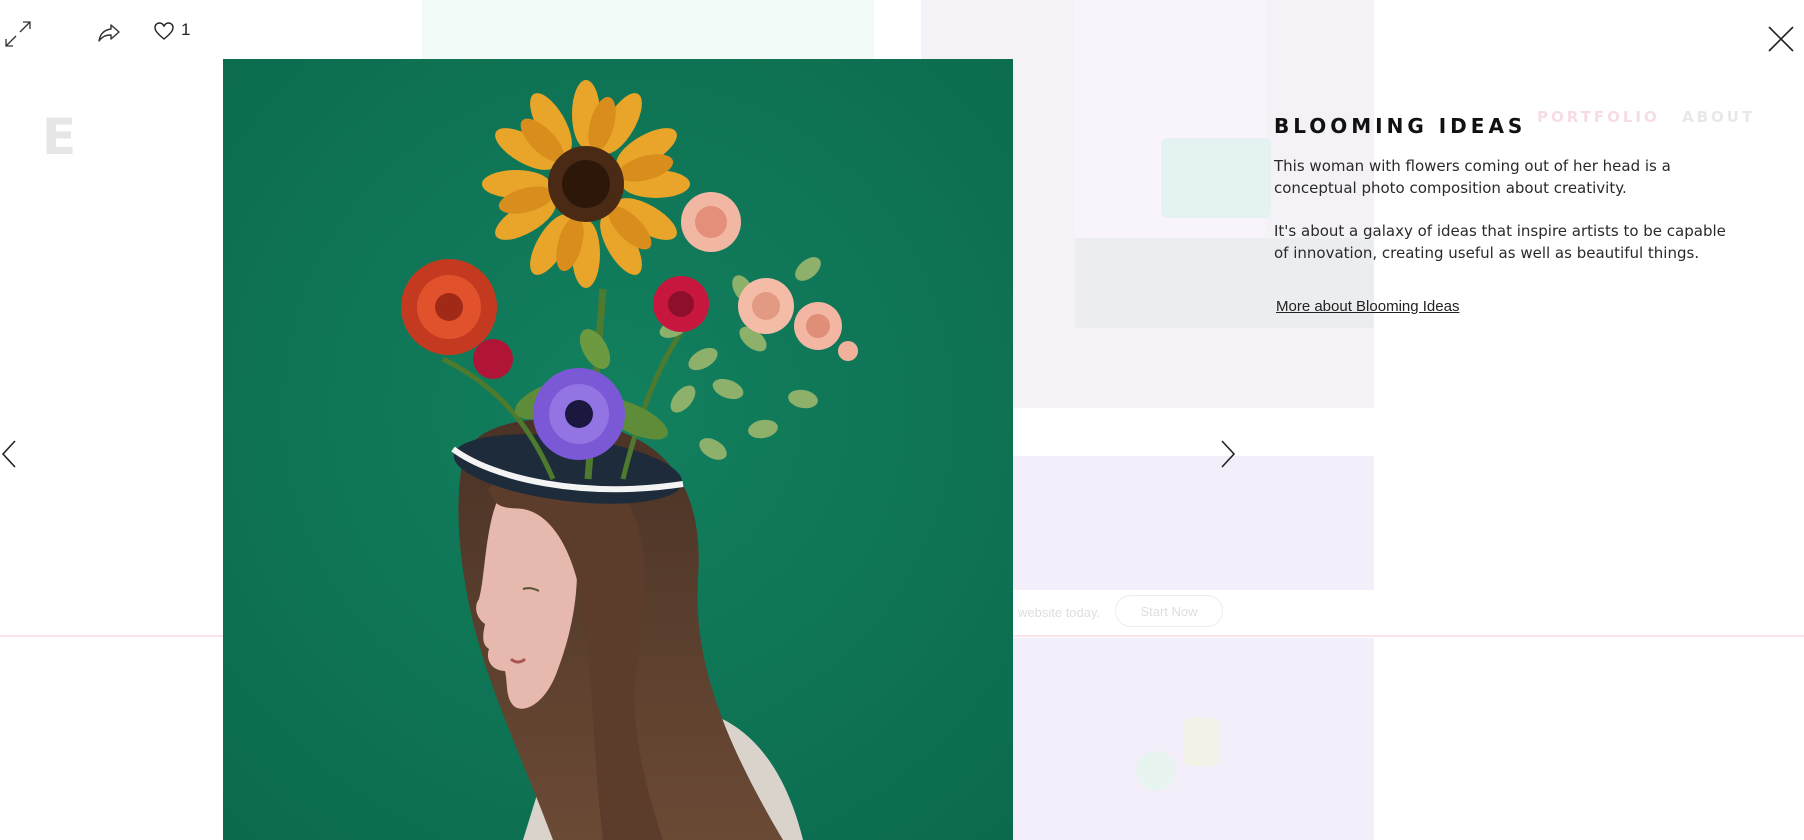 Image resolution: width=1804 pixels, height=840 pixels. What do you see at coordinates (109, 33) in the screenshot?
I see `share-icon` at bounding box center [109, 33].